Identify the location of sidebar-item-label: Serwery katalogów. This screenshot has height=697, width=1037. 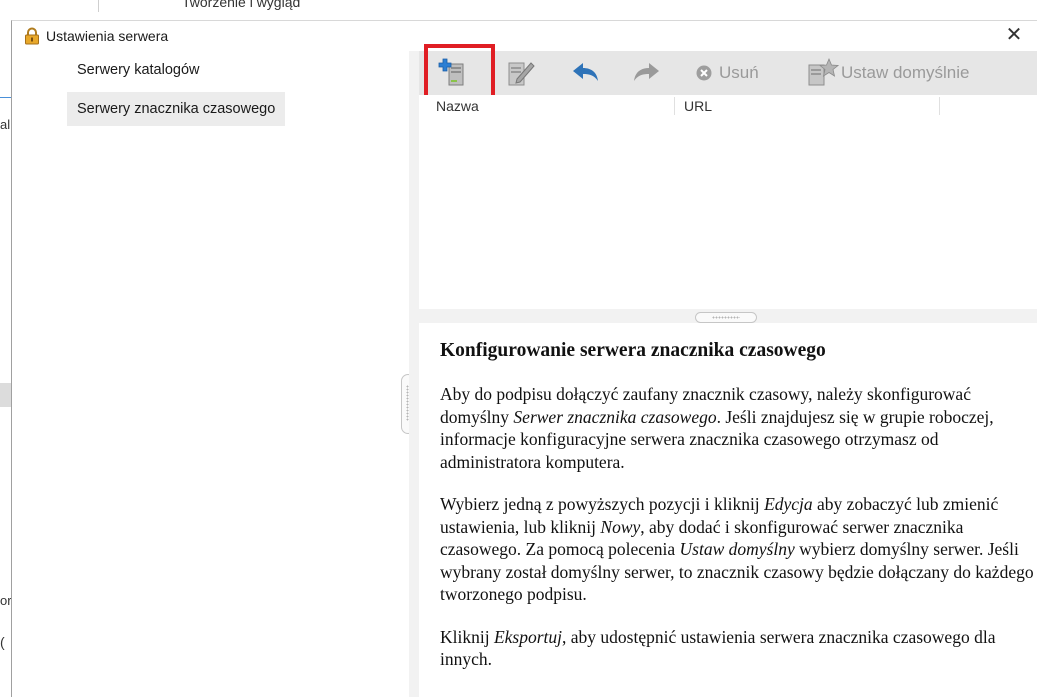
(138, 70).